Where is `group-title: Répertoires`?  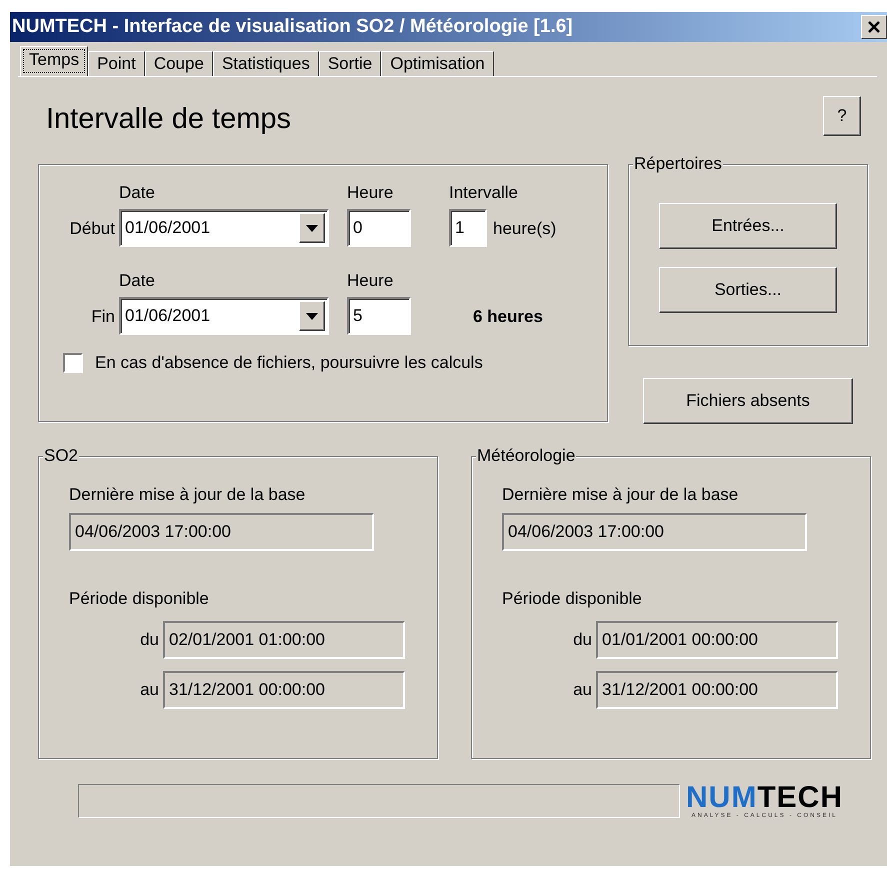 group-title: Répertoires is located at coordinates (678, 164).